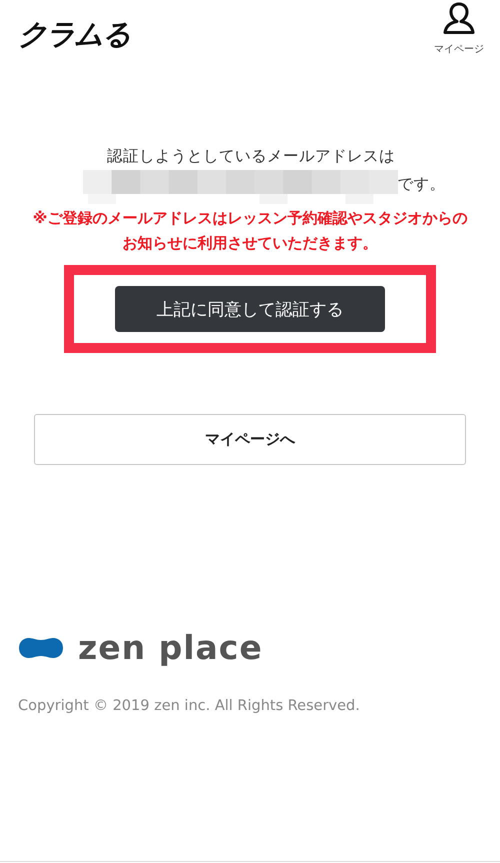  I want to click on mypage-button: マイページへ, so click(250, 439).